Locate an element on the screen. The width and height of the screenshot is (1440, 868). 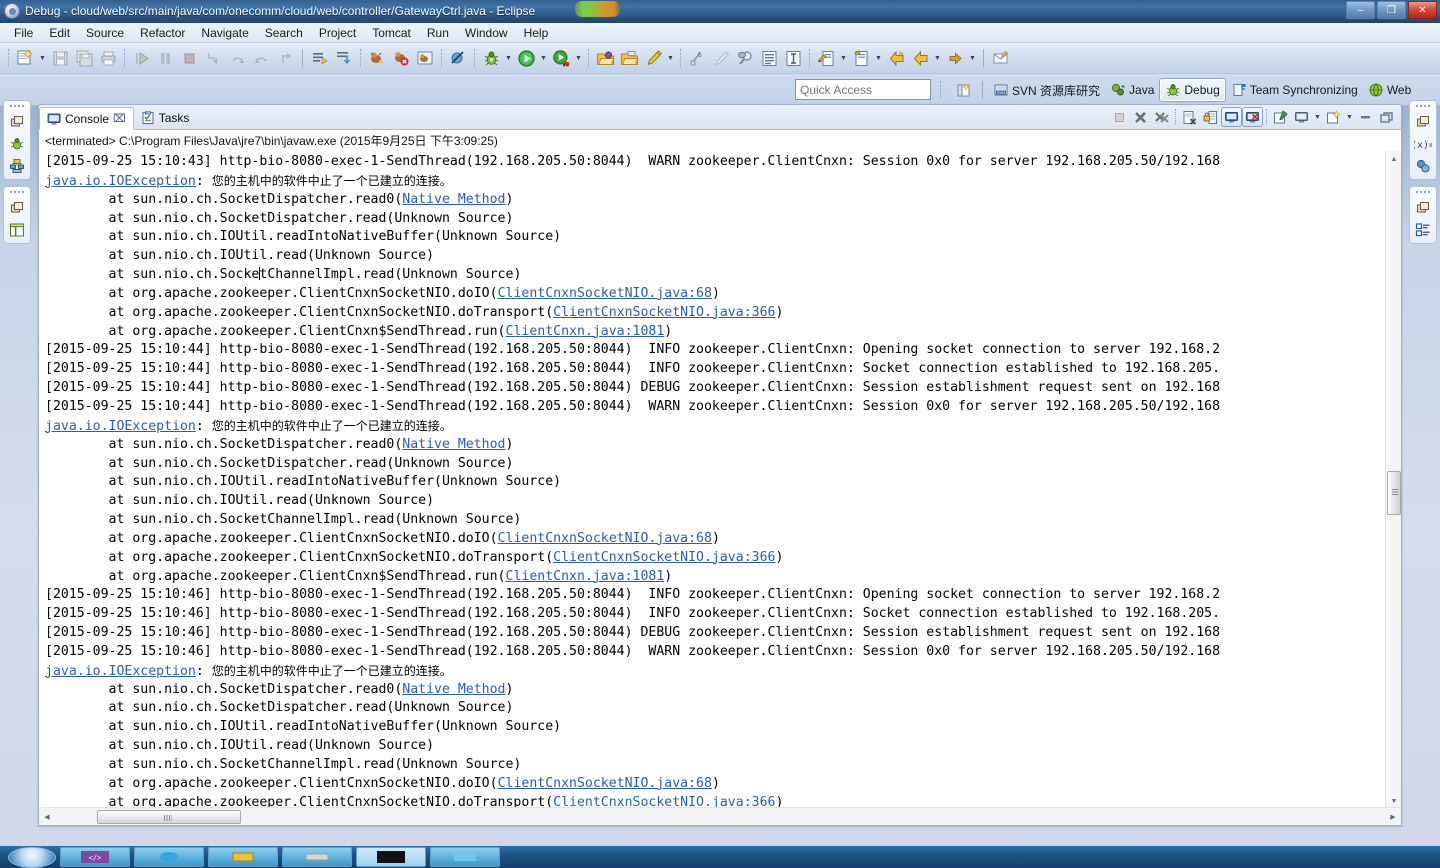
debug-bug-icon is located at coordinates (491, 58).